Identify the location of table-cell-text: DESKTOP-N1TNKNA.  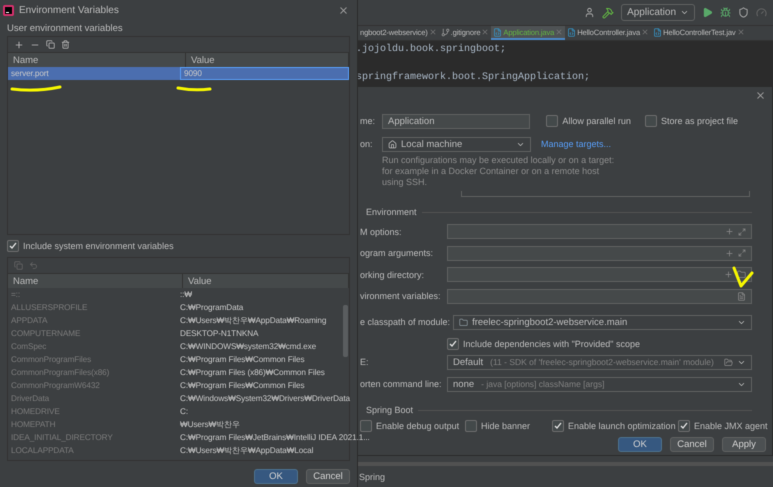
(219, 334).